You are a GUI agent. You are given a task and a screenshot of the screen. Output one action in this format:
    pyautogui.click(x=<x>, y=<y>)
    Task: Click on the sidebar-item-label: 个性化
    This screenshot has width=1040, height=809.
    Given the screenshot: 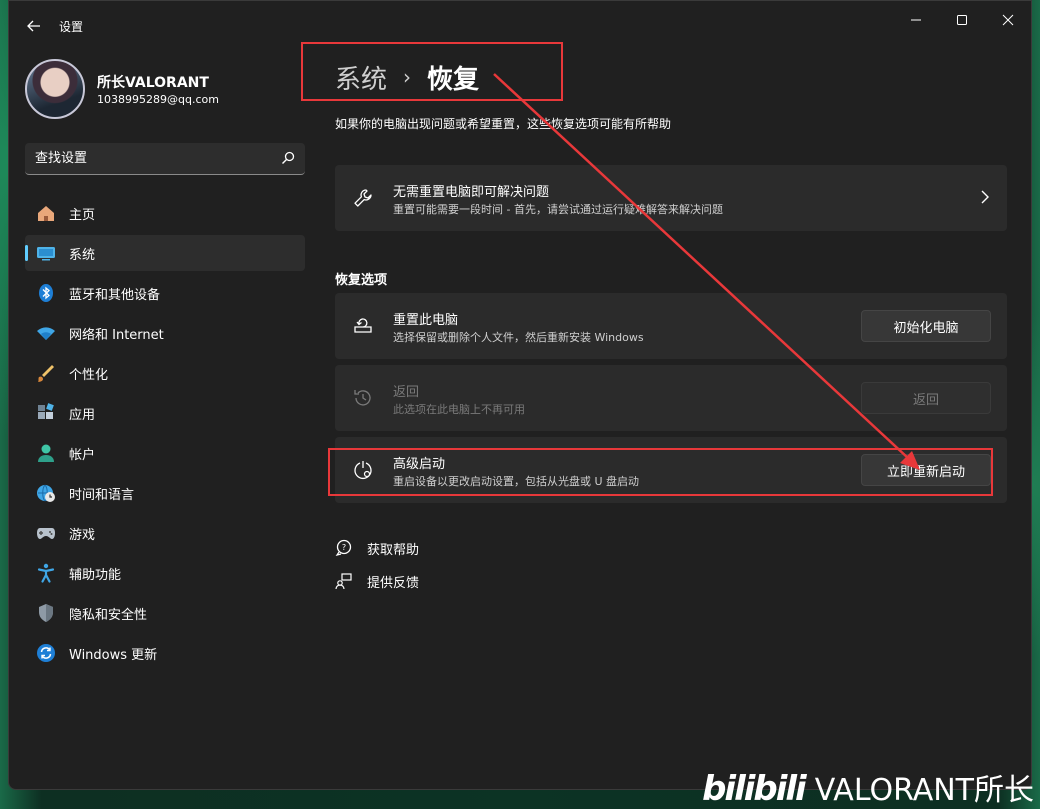 What is the action you would take?
    pyautogui.click(x=89, y=375)
    